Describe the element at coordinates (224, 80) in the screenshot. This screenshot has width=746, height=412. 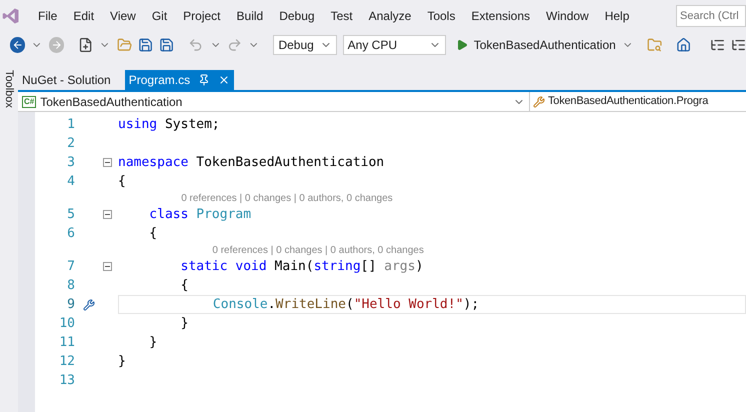
I see `close-icon` at that location.